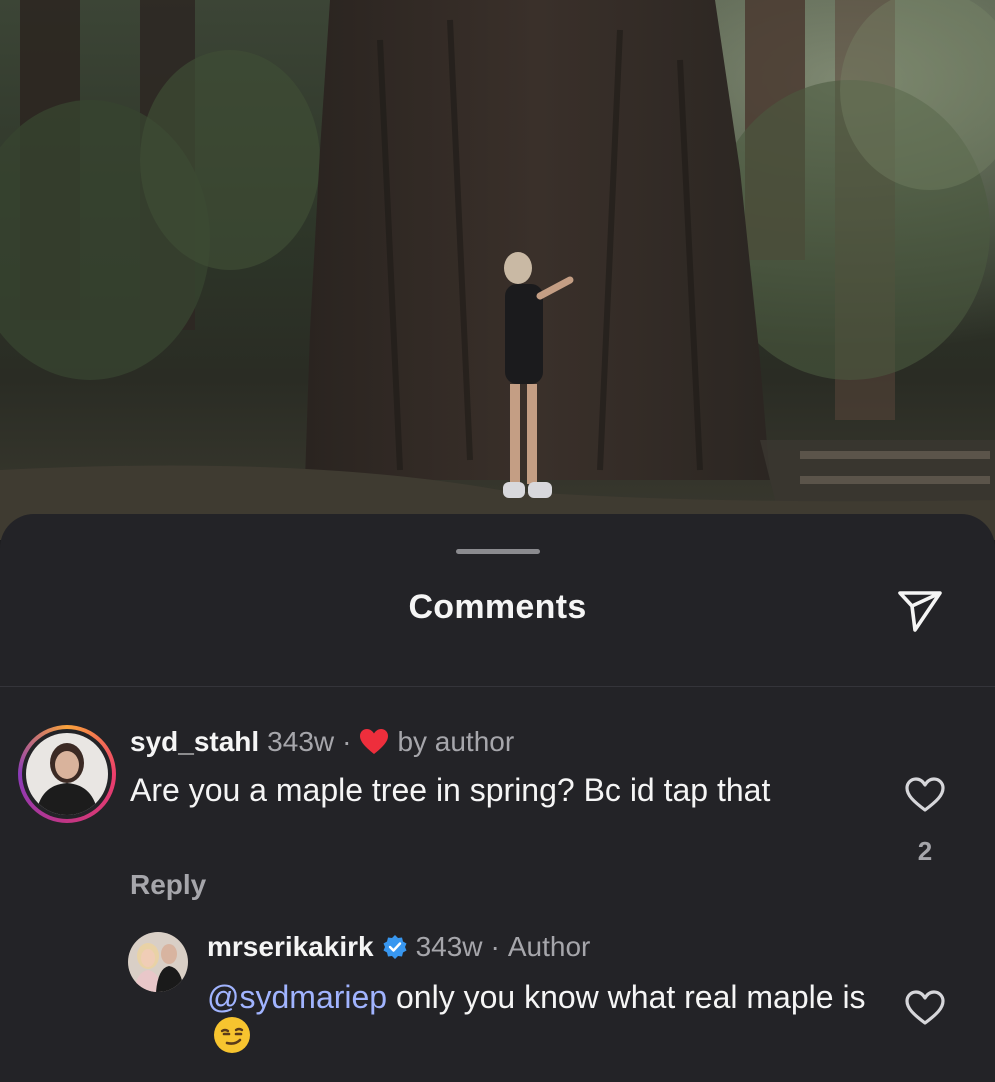 Image resolution: width=995 pixels, height=1082 pixels. What do you see at coordinates (168, 885) in the screenshot?
I see `reply-button: Reply` at bounding box center [168, 885].